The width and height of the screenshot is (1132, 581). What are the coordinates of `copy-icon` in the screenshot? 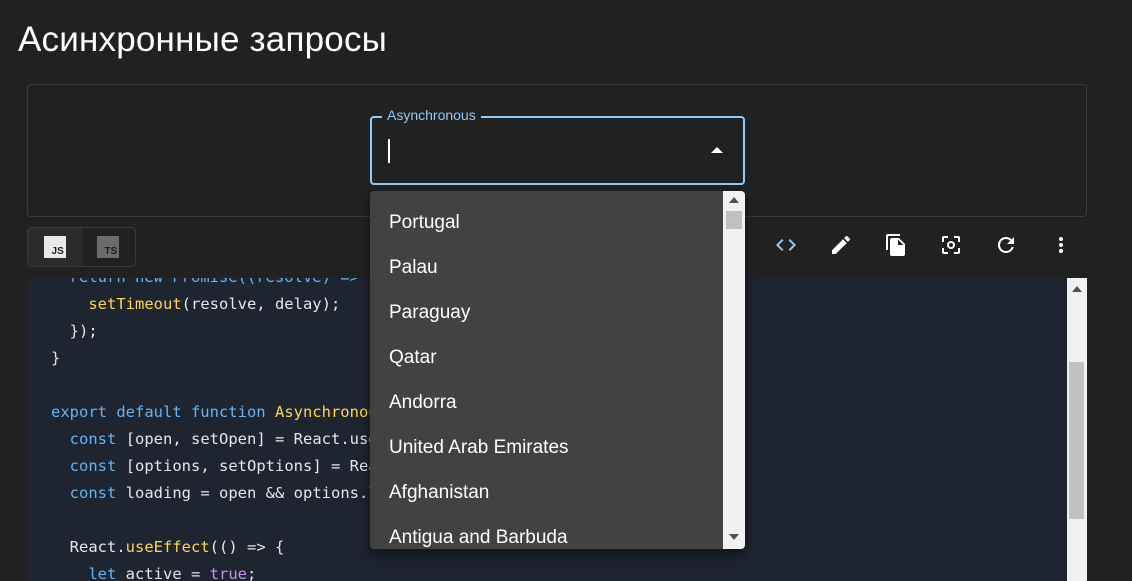 It's located at (895, 245).